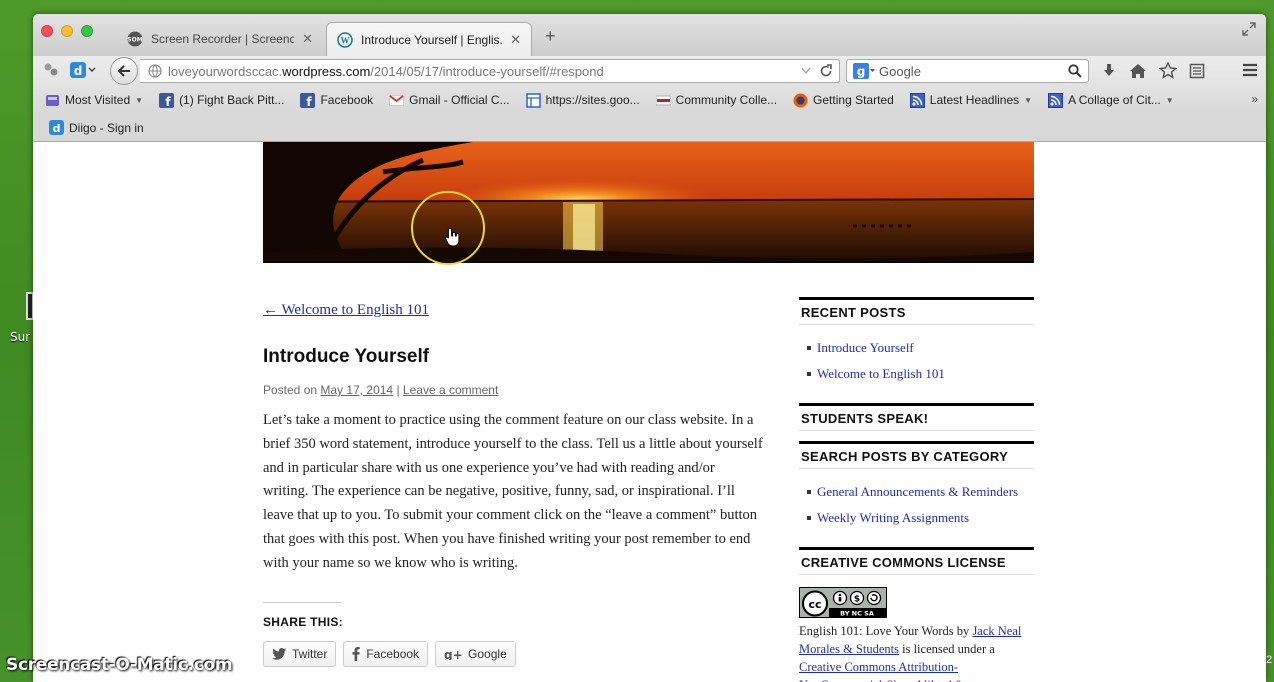  I want to click on widget-title: SEARCH POSTS BY CATEGORY, so click(916, 455).